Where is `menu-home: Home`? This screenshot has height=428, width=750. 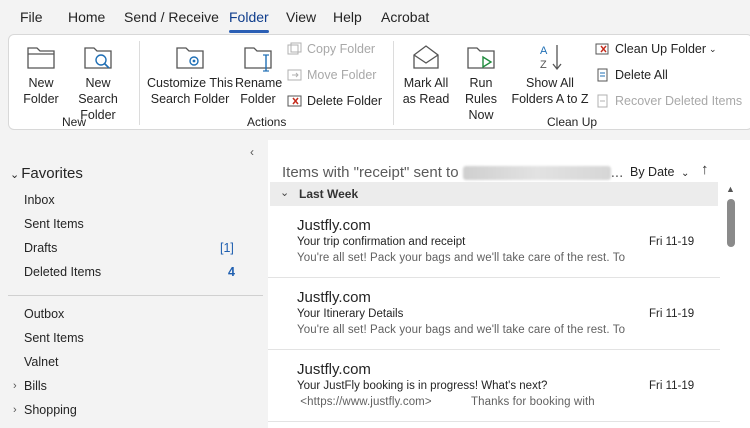 menu-home: Home is located at coordinates (86, 17).